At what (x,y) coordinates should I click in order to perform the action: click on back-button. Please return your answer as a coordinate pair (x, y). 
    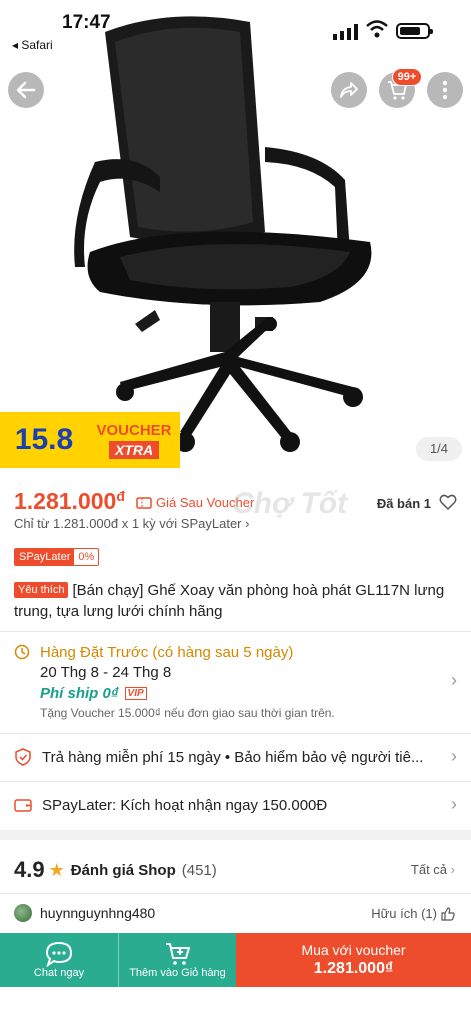
    Looking at the image, I should click on (26, 90).